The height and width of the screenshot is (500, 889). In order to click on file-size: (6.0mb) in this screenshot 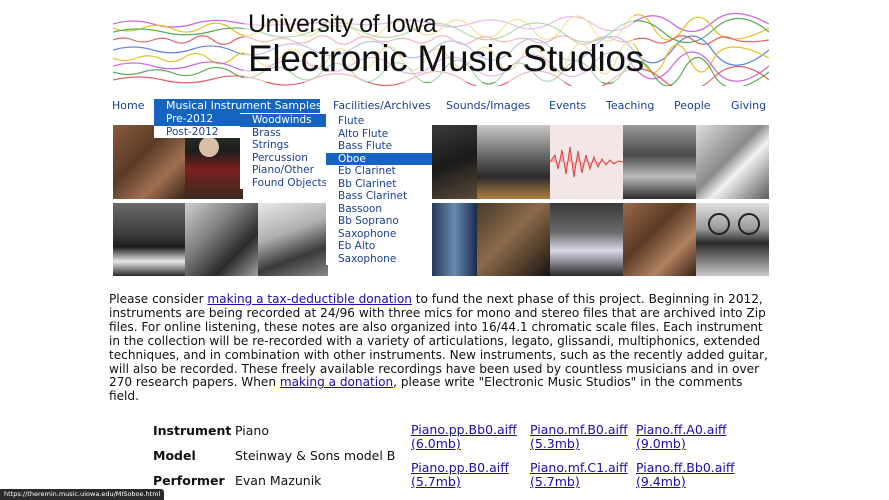, I will do `click(436, 443)`.